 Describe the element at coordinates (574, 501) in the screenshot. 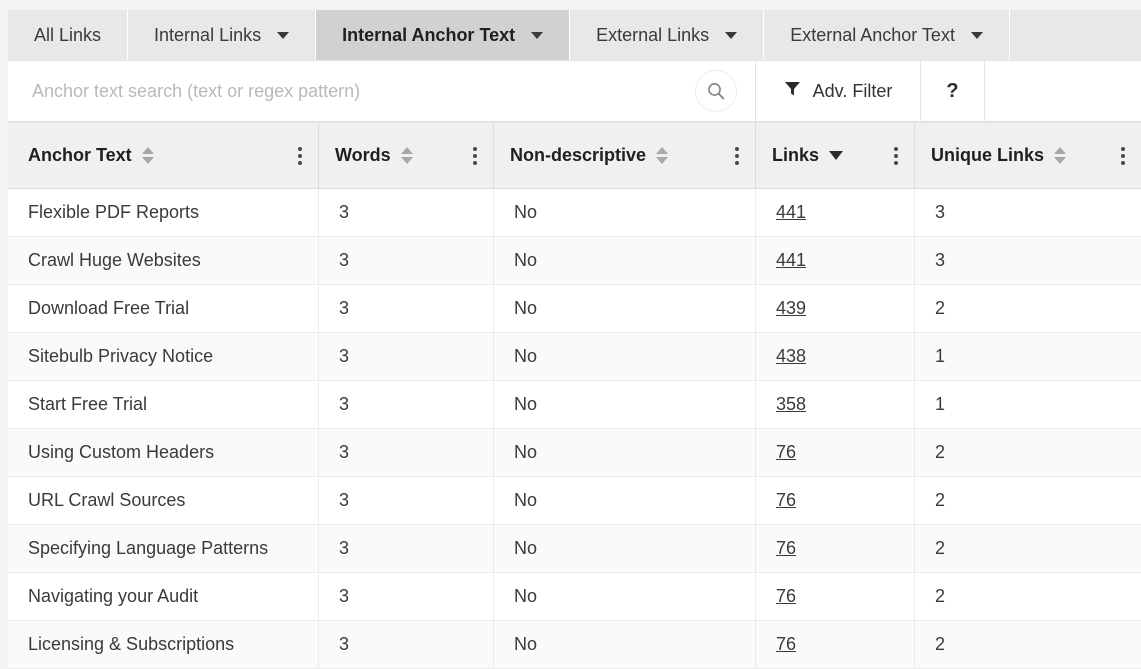

I see `table-row: URL Crawl Sources 3 No 76 2` at that location.